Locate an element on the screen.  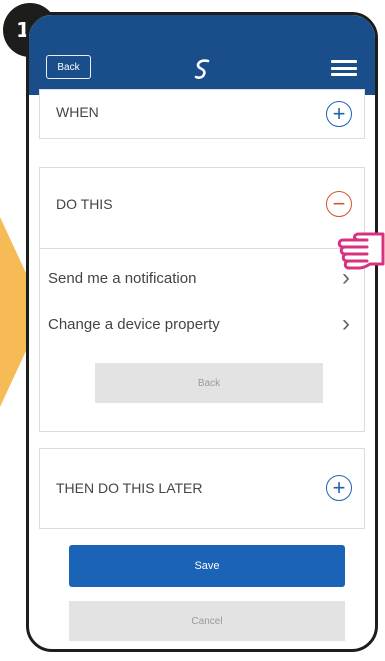
do-this-title: DO THIS is located at coordinates (84, 204).